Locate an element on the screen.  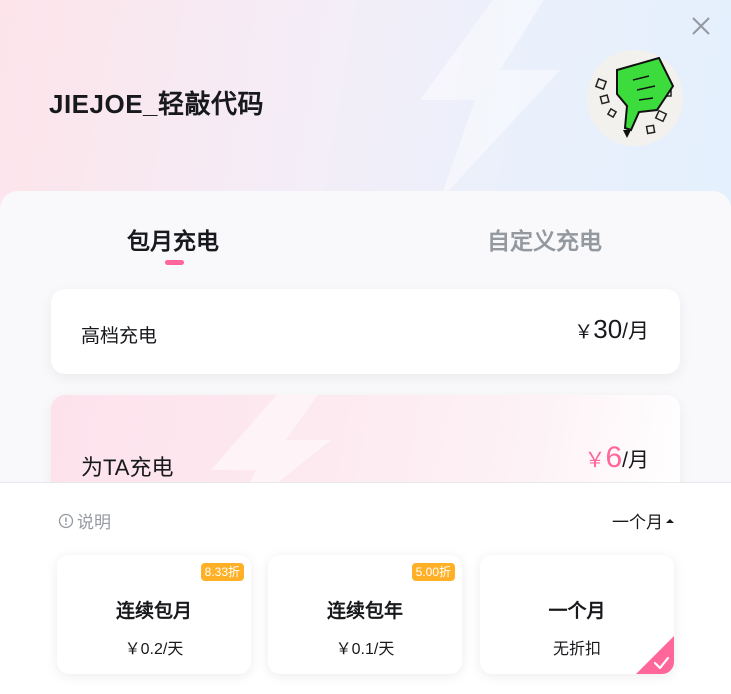
avatar is located at coordinates (635, 98).